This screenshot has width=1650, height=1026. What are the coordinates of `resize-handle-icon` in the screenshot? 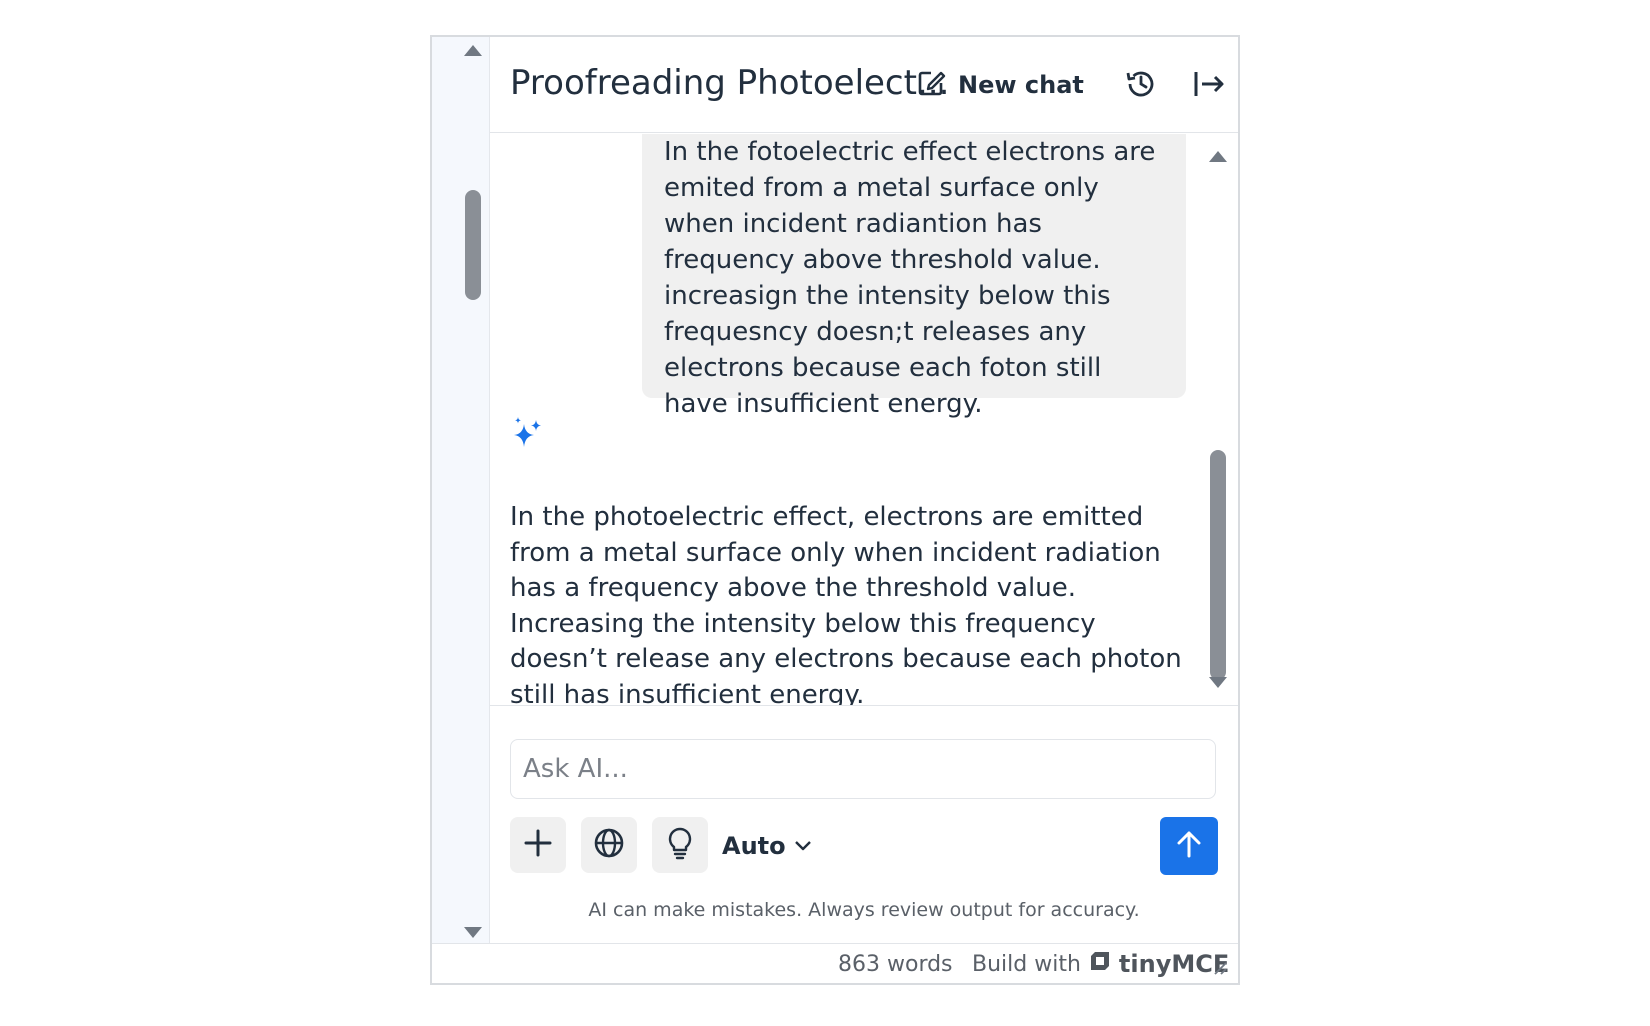 It's located at (1220, 970).